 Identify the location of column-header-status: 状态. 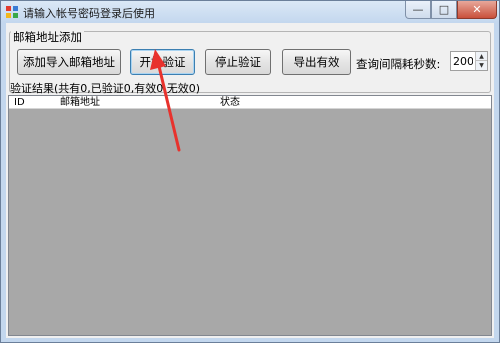
(267, 102).